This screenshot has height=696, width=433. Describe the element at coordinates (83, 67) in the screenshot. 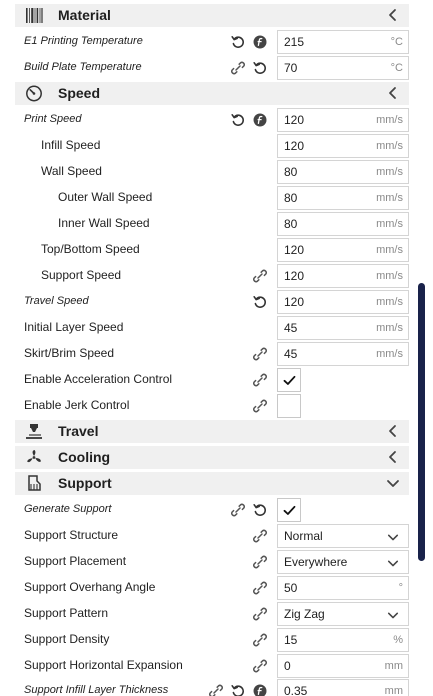

I see `setting-label: Build Plate Temperature` at that location.